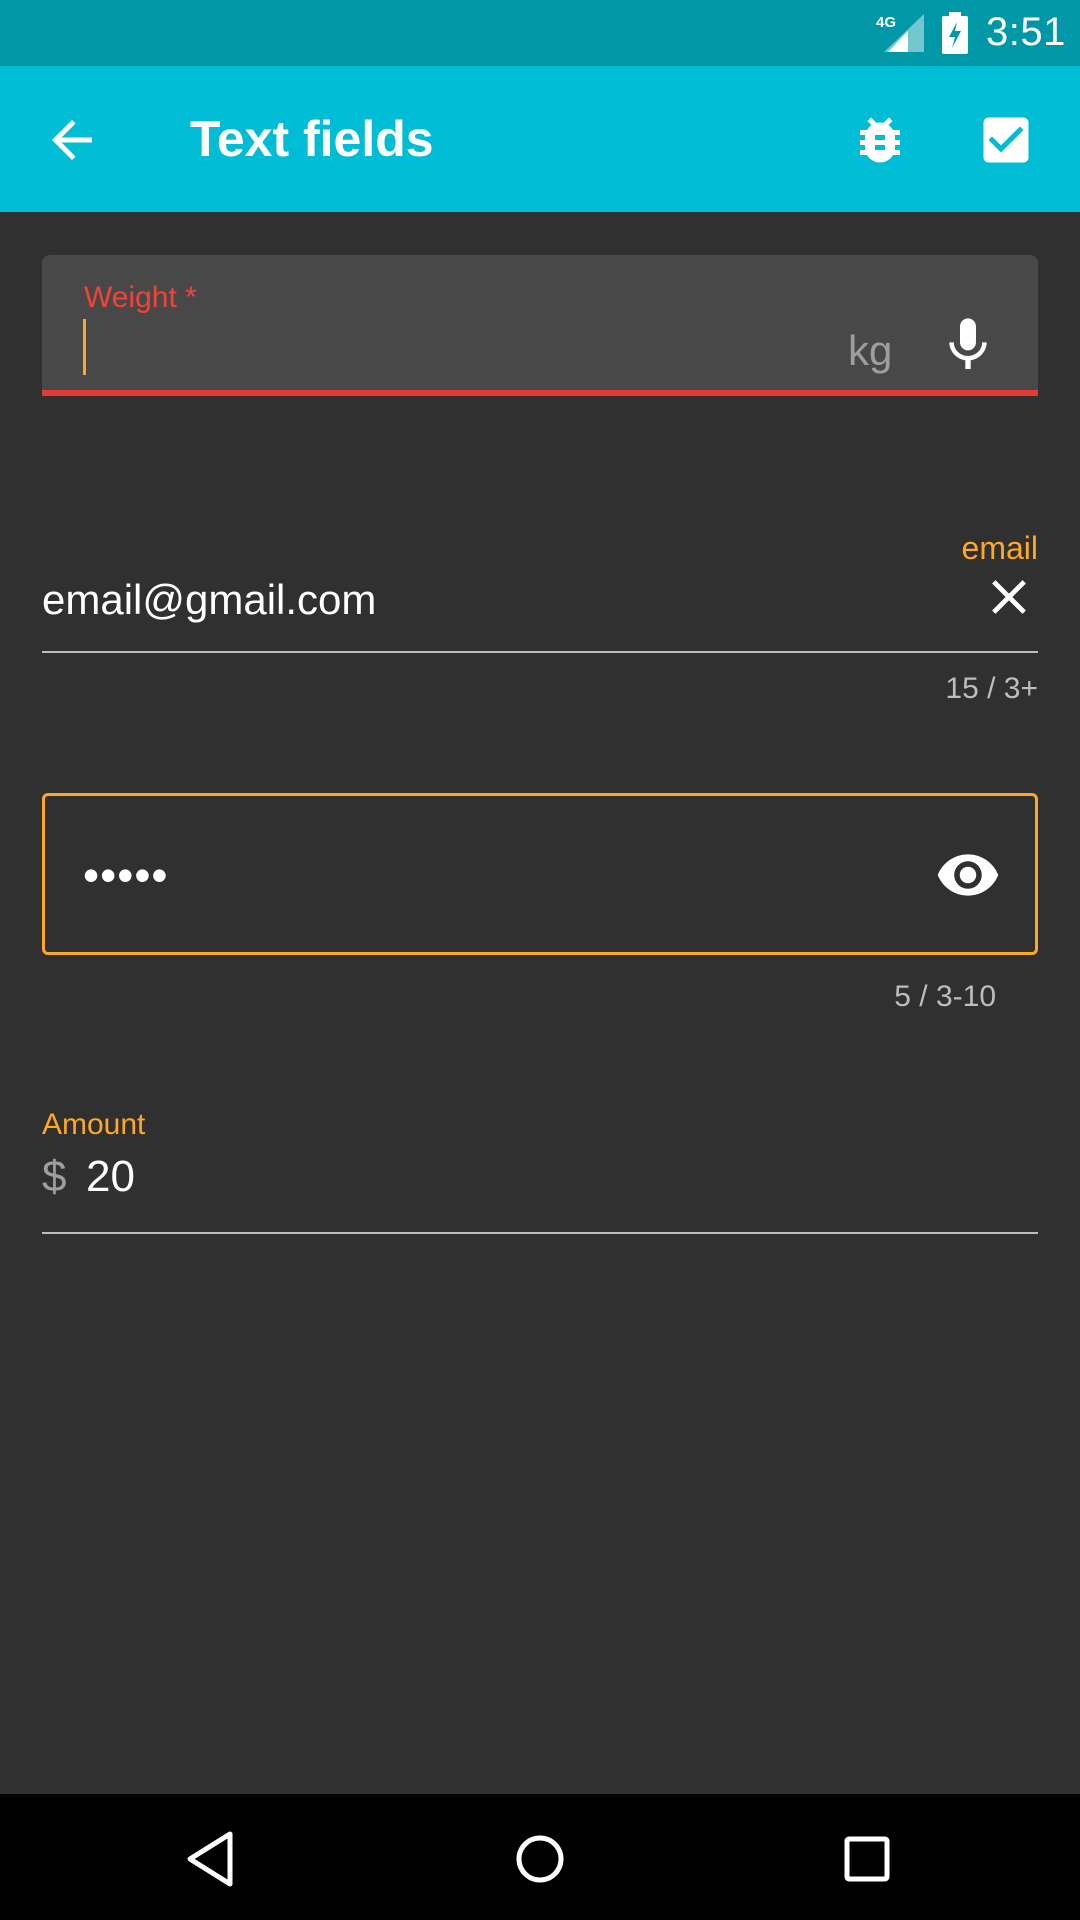  What do you see at coordinates (968, 345) in the screenshot?
I see `mic-icon` at bounding box center [968, 345].